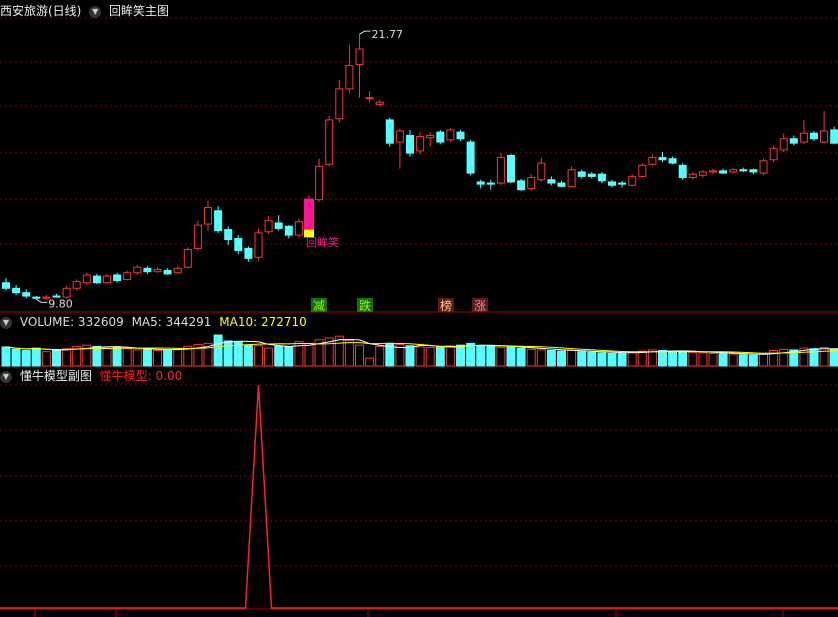 Image resolution: width=838 pixels, height=617 pixels. Describe the element at coordinates (71, 322) in the screenshot. I see `volume-title: VOLUME: 332609` at that location.